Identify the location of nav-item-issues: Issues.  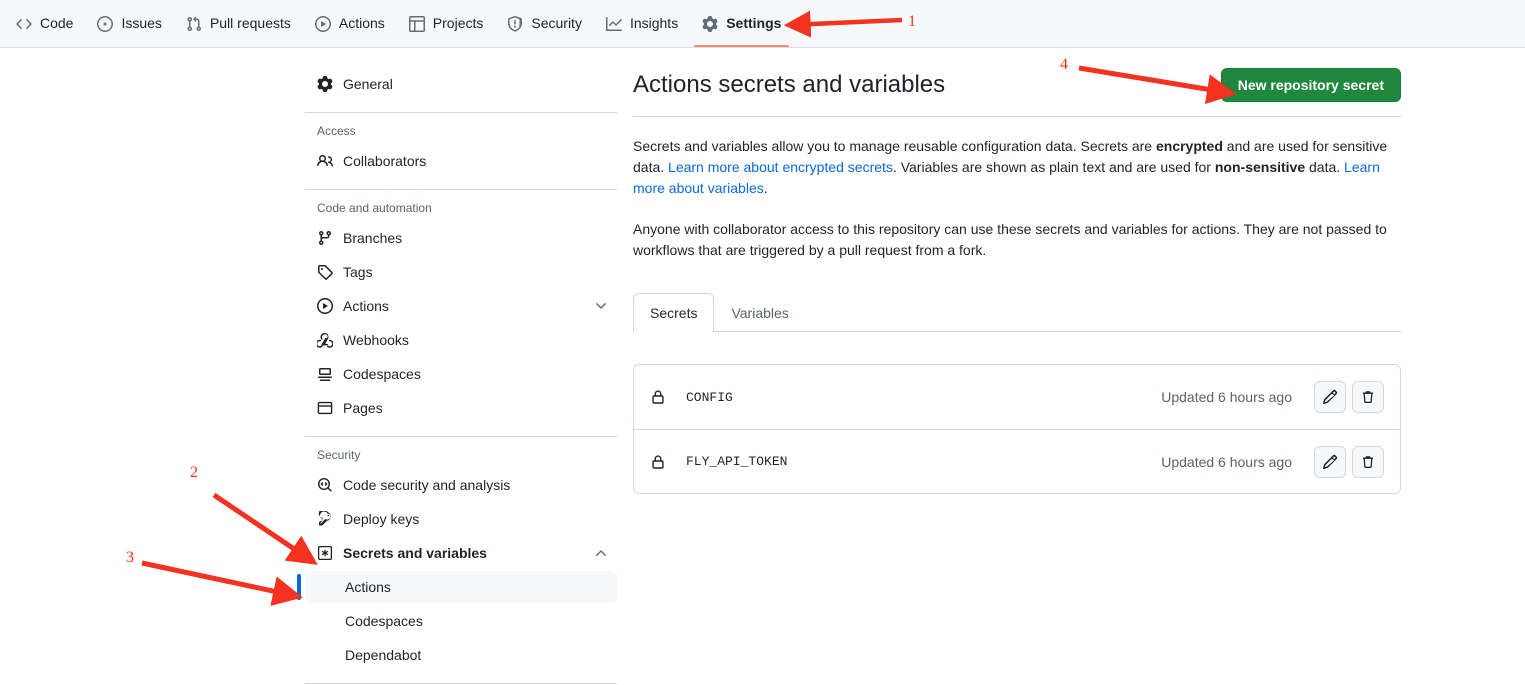
(129, 23).